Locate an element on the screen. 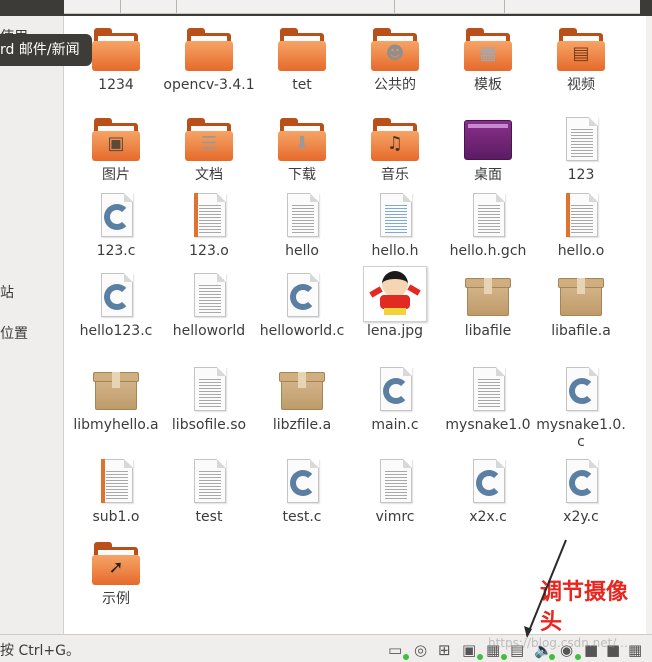 This screenshot has height=662, width=652. file-item: x2x.c is located at coordinates (488, 492).